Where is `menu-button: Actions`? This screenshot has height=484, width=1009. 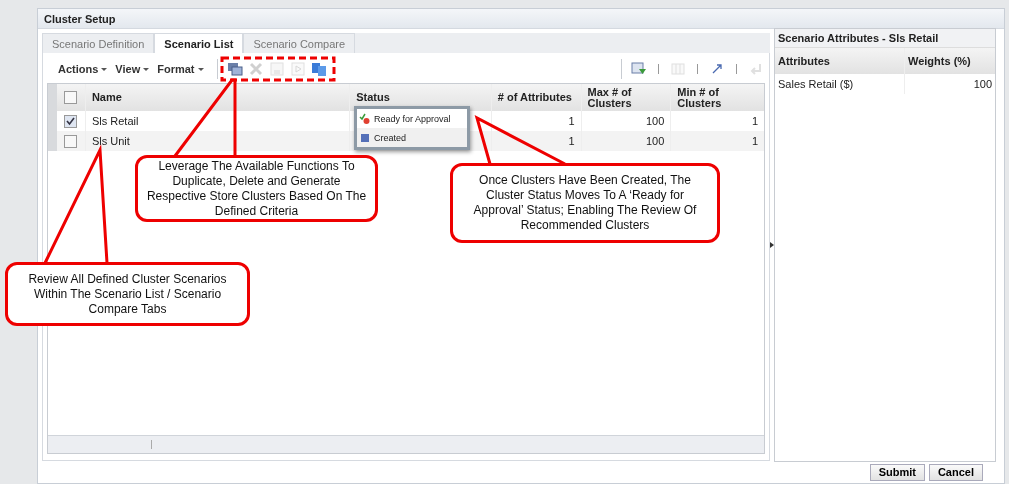
menu-button: Actions is located at coordinates (84, 69).